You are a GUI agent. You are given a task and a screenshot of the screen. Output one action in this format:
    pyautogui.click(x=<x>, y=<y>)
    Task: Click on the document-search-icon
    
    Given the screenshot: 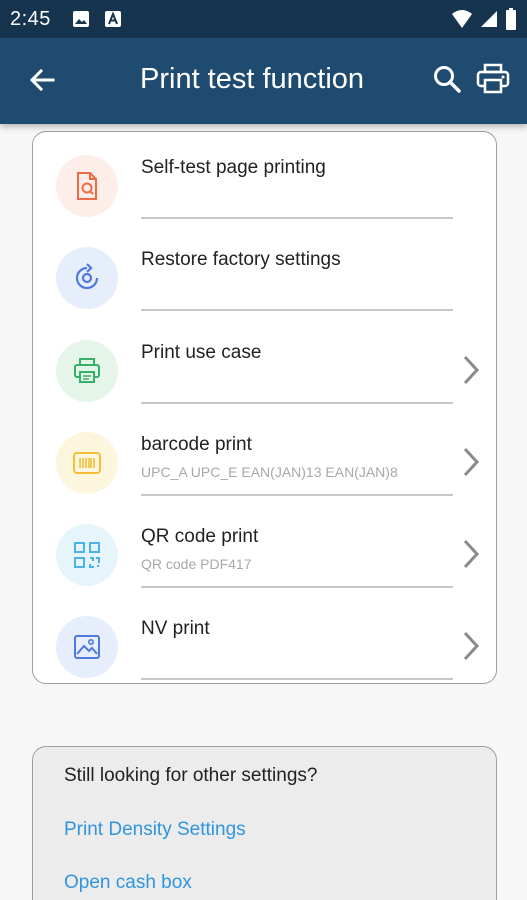 What is the action you would take?
    pyautogui.click(x=87, y=186)
    